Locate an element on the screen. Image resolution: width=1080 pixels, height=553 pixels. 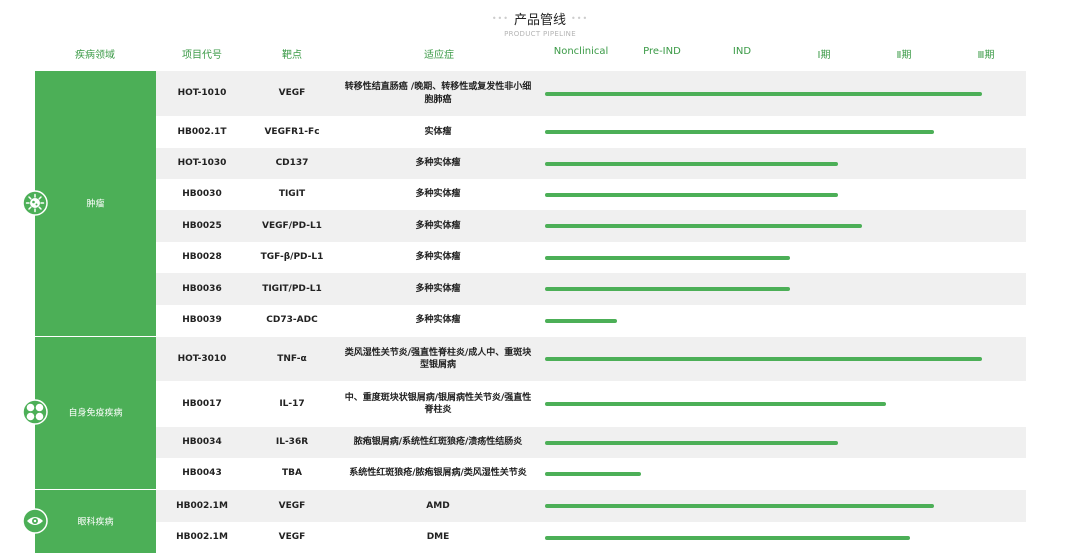
col-header-project-code: 项目代号 is located at coordinates (202, 55).